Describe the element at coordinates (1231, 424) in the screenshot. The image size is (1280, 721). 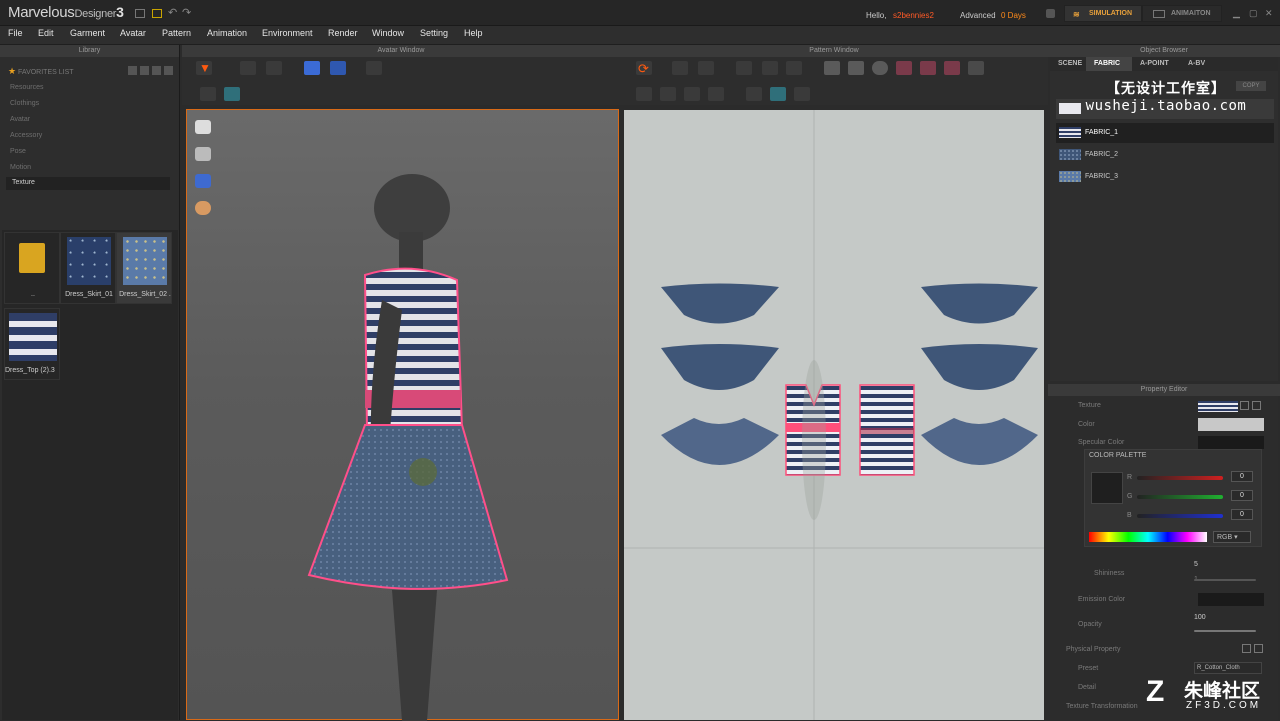
I see `color-swatch` at that location.